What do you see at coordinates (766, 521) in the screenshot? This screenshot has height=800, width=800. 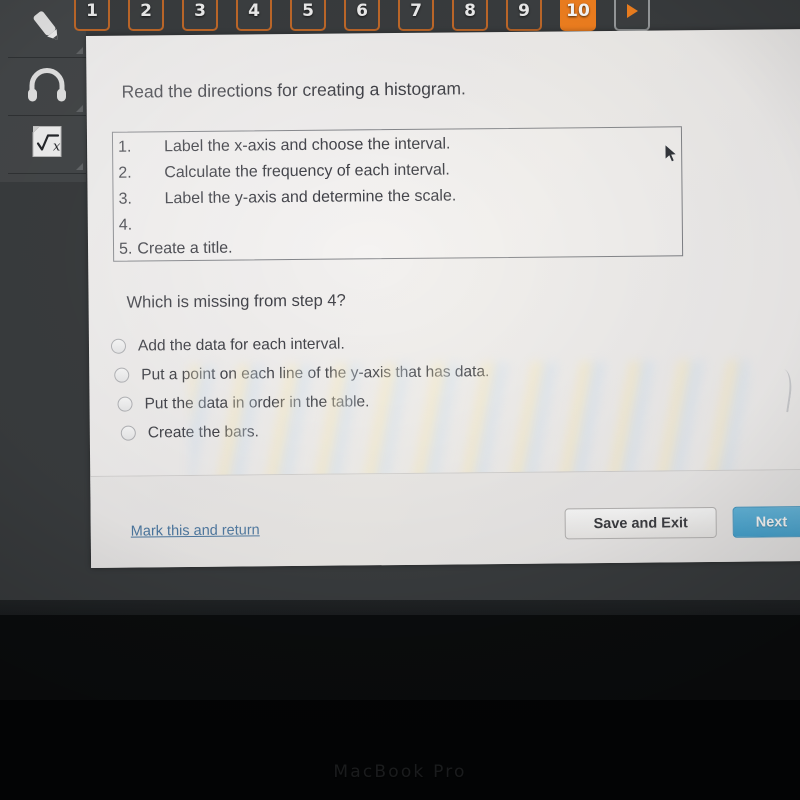 I see `next-button: Next` at bounding box center [766, 521].